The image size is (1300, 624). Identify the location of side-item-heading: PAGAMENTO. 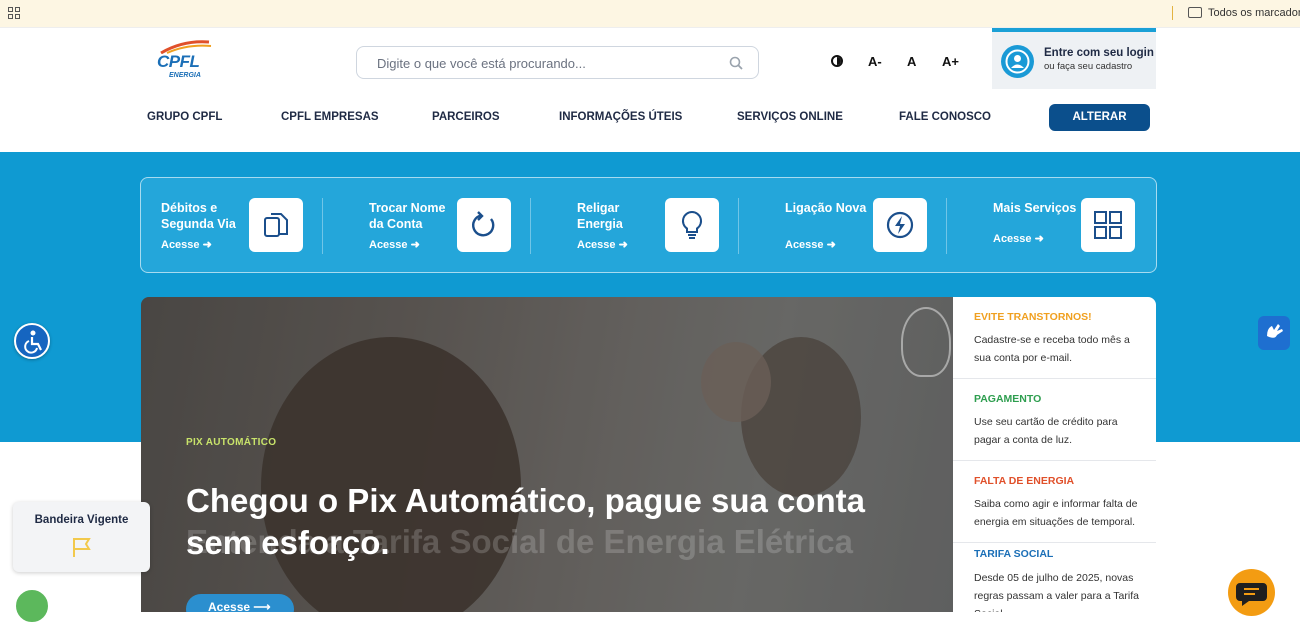
(1008, 399).